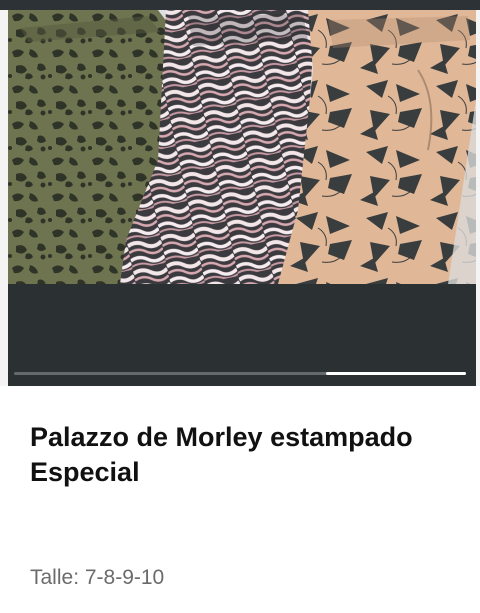  I want to click on product-title: Palazzo de Morley estampado Especial, so click(245, 455).